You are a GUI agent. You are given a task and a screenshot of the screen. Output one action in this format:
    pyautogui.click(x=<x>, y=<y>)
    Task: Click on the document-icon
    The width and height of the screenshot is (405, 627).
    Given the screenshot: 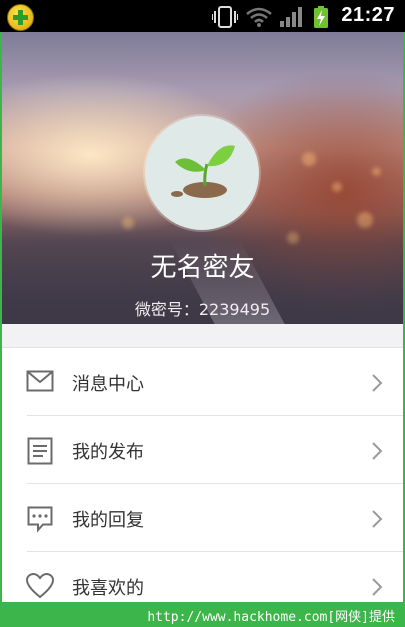 What is the action you would take?
    pyautogui.click(x=40, y=451)
    